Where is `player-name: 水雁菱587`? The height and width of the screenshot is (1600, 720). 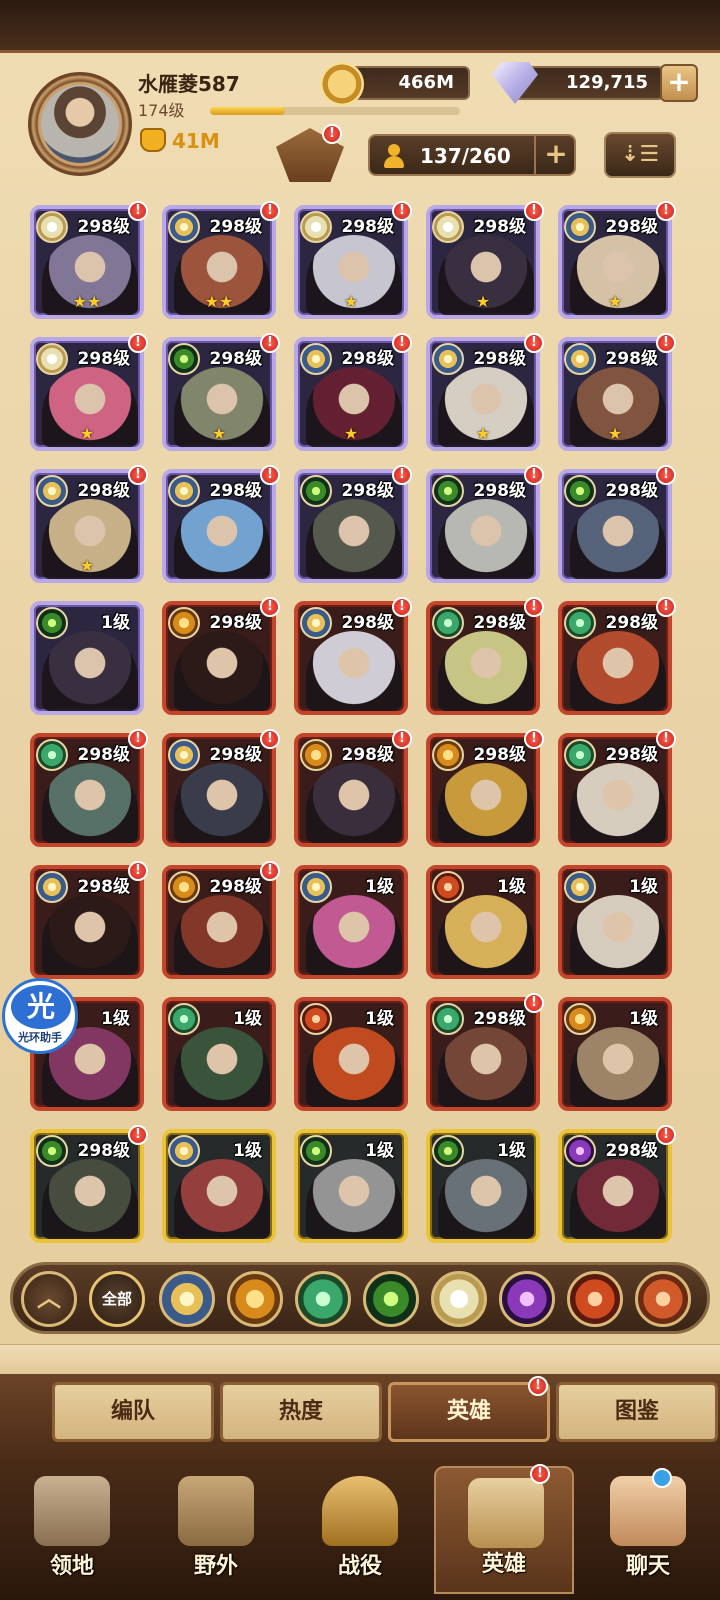 player-name: 水雁菱587 is located at coordinates (189, 84).